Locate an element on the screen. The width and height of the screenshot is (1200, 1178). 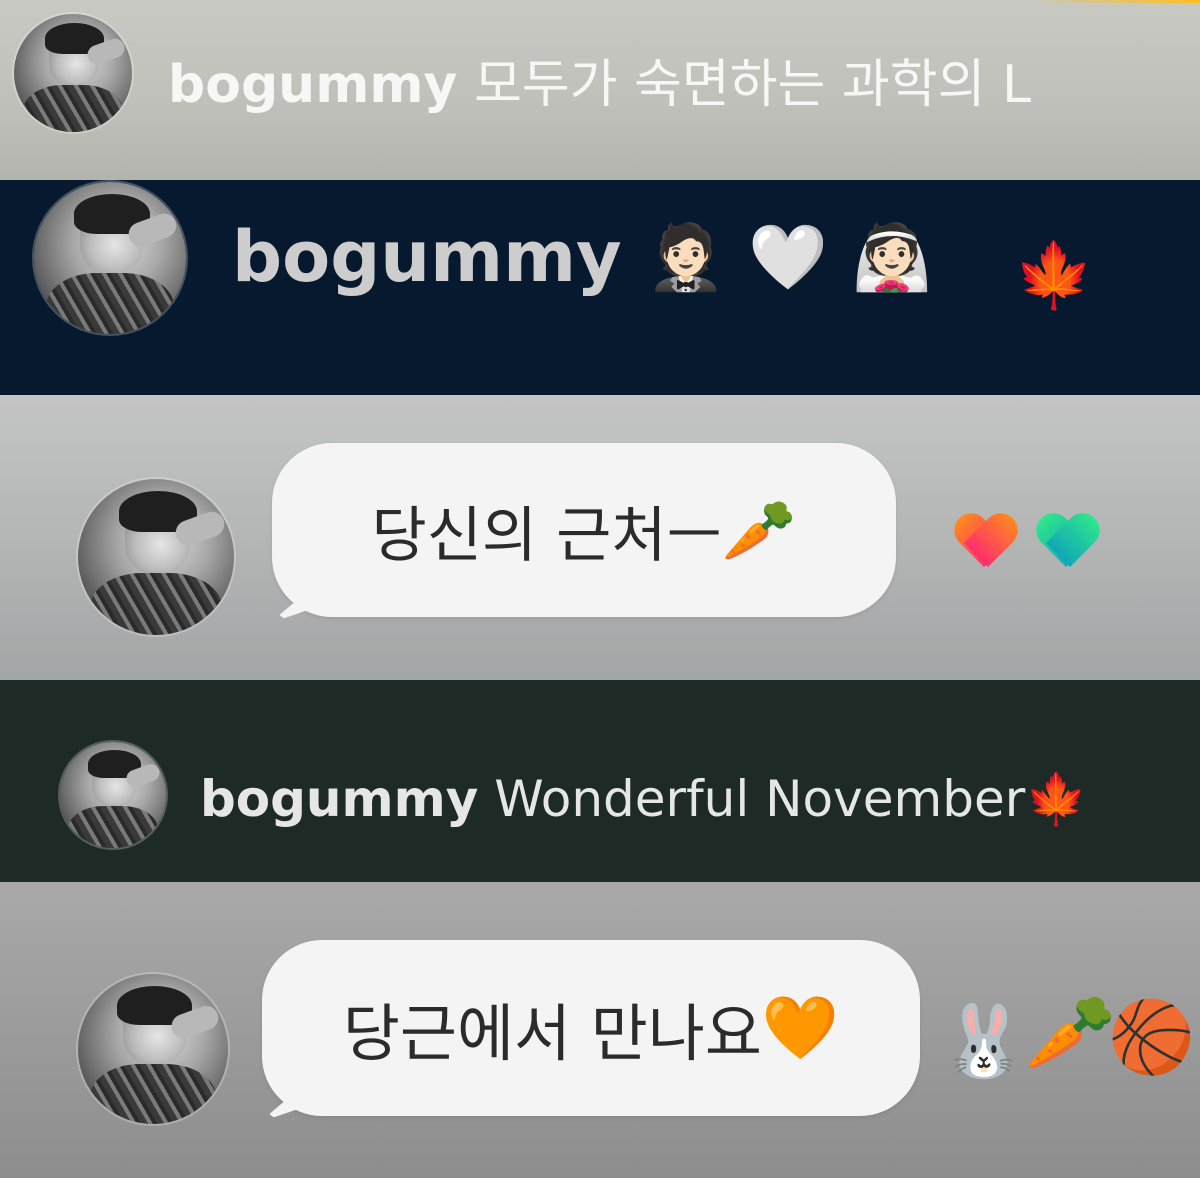
basketball-icon: 🏀 is located at coordinates (1152, 1037).